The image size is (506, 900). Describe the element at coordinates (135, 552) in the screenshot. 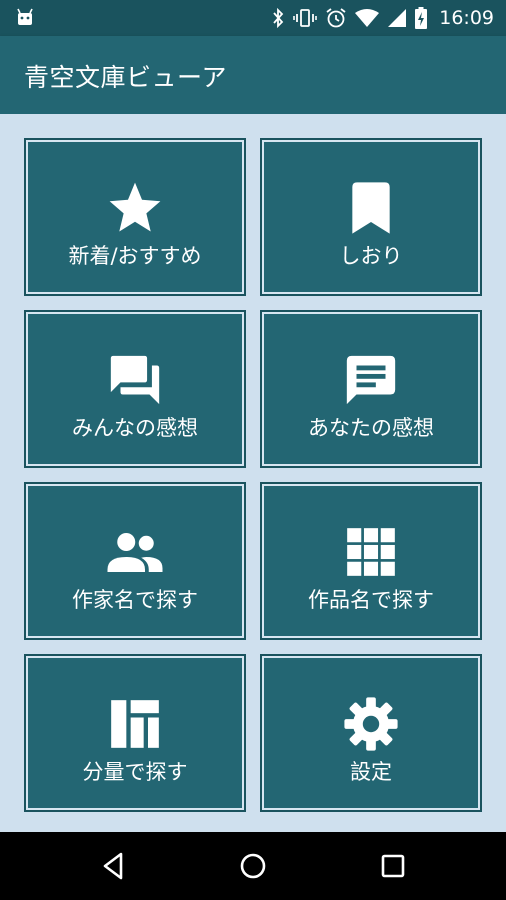

I see `people-icon` at that location.